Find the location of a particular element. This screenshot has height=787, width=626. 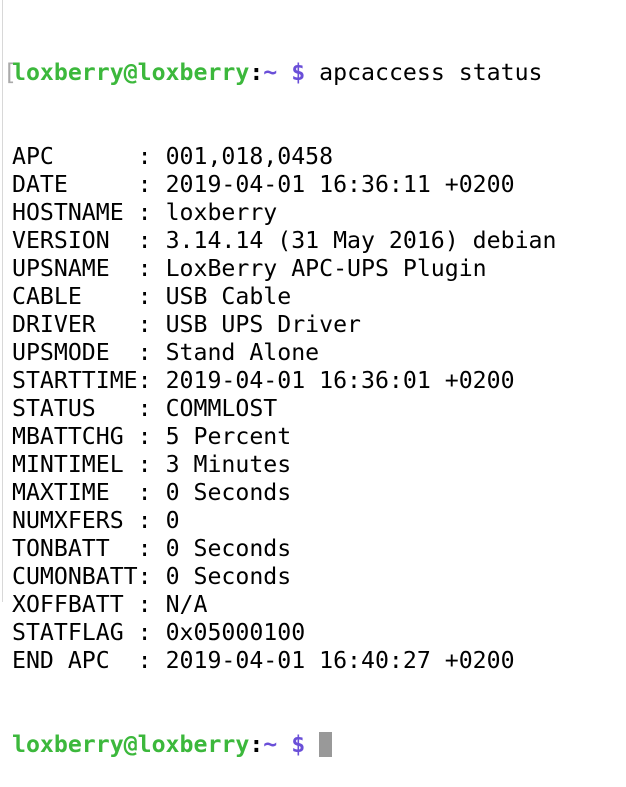

prompt-bracket: [ is located at coordinates (10, 72).